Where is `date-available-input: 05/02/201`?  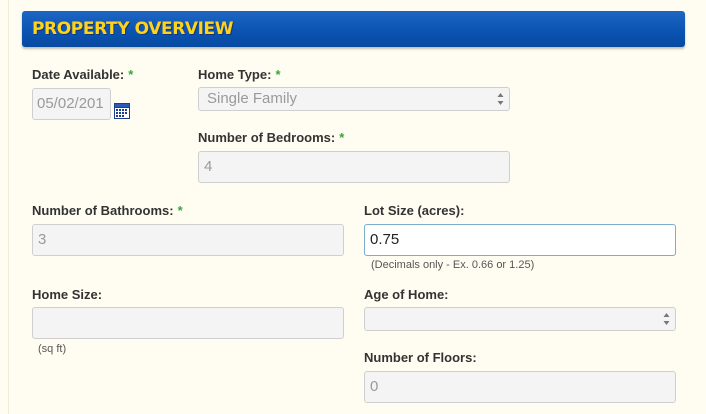
date-available-input: 05/02/201 is located at coordinates (71, 104).